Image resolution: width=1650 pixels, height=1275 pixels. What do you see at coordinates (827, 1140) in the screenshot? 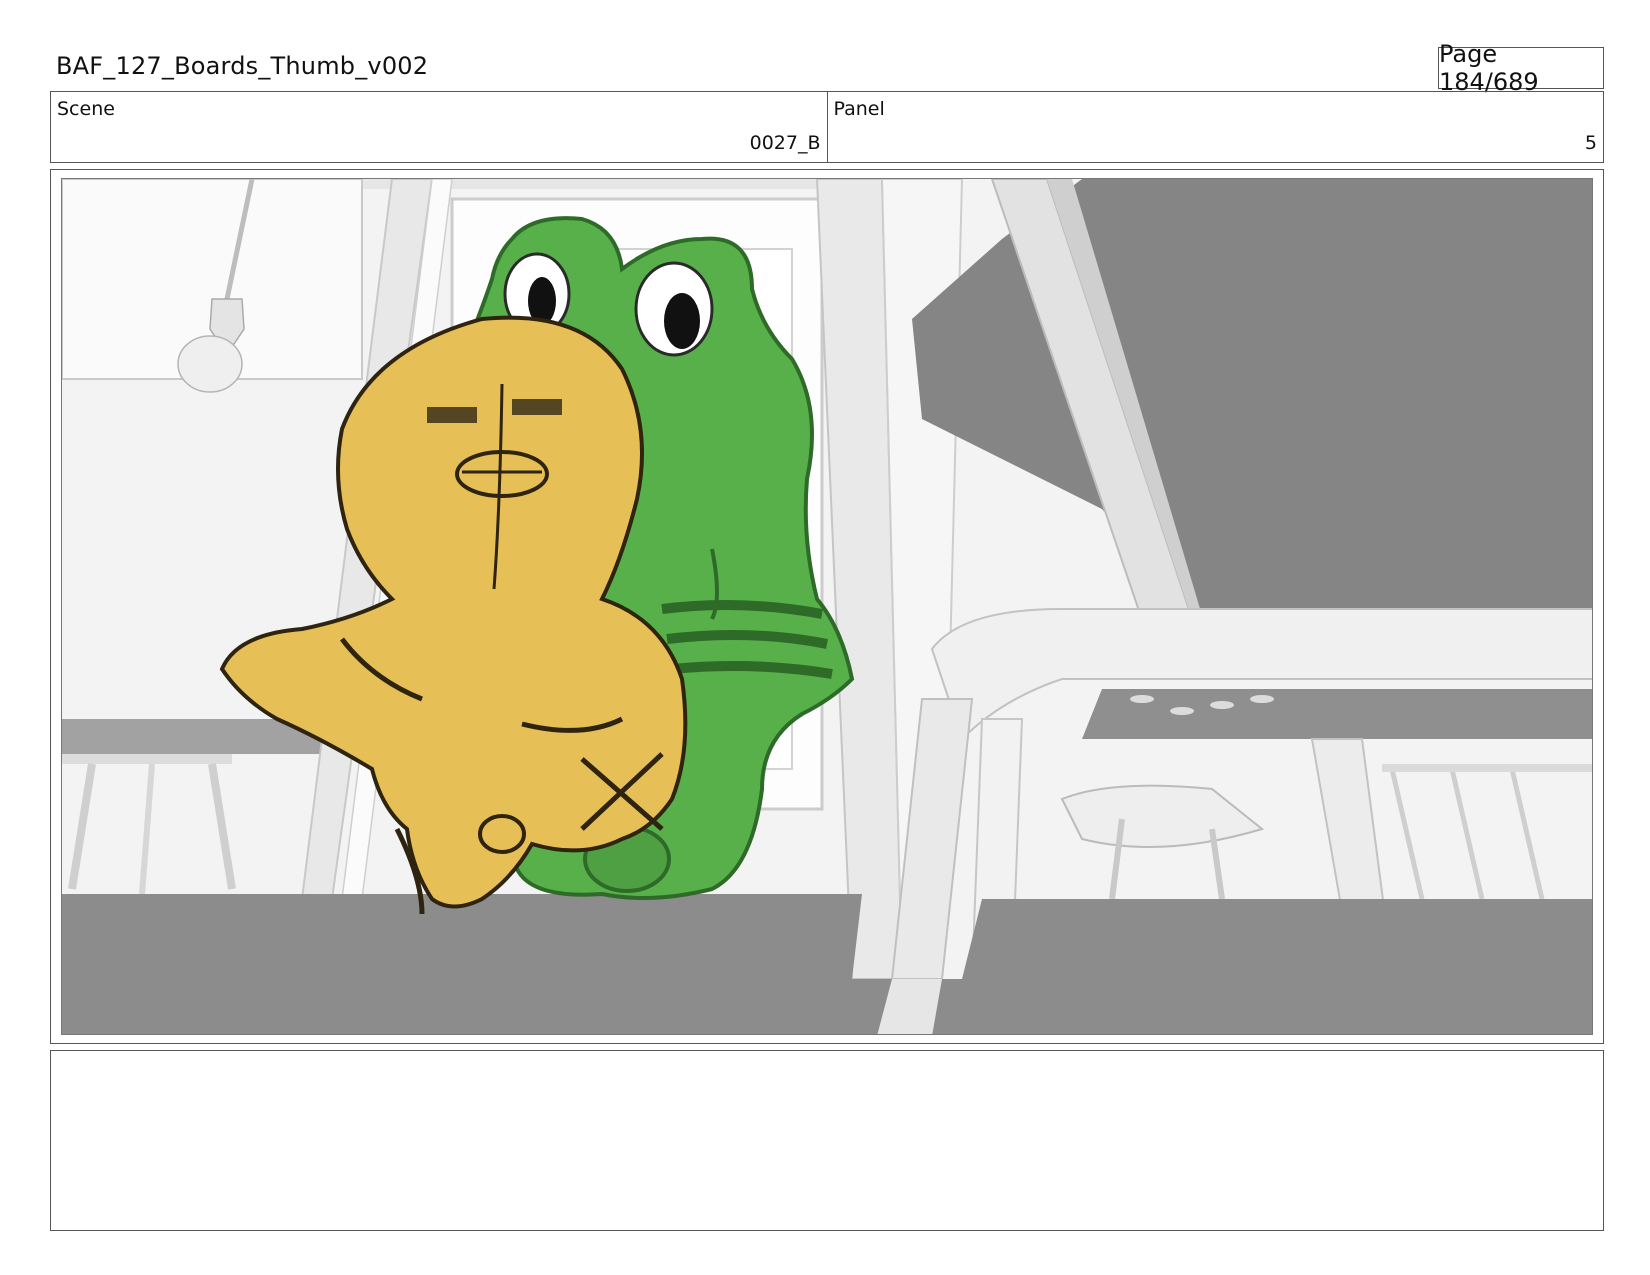
I see `notes-box` at bounding box center [827, 1140].